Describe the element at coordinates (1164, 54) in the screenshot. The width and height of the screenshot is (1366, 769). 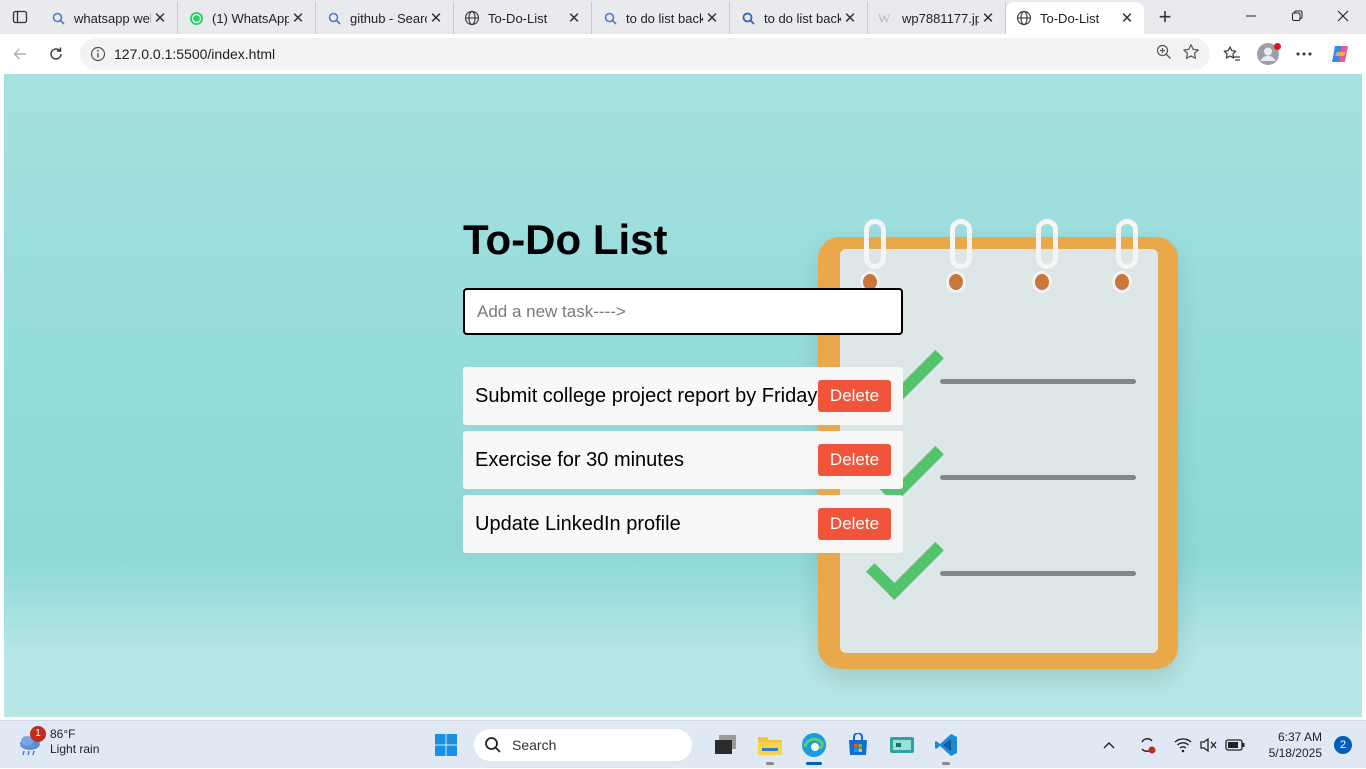
I see `zoom-icon` at that location.